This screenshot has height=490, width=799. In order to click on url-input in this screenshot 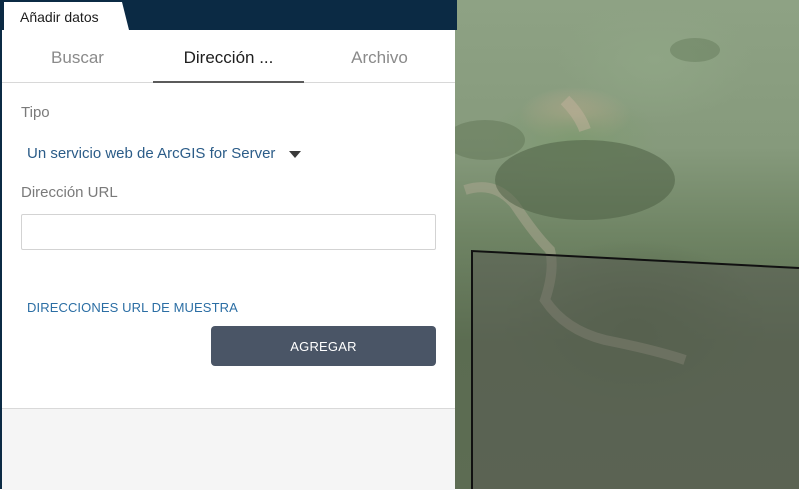, I will do `click(228, 232)`.